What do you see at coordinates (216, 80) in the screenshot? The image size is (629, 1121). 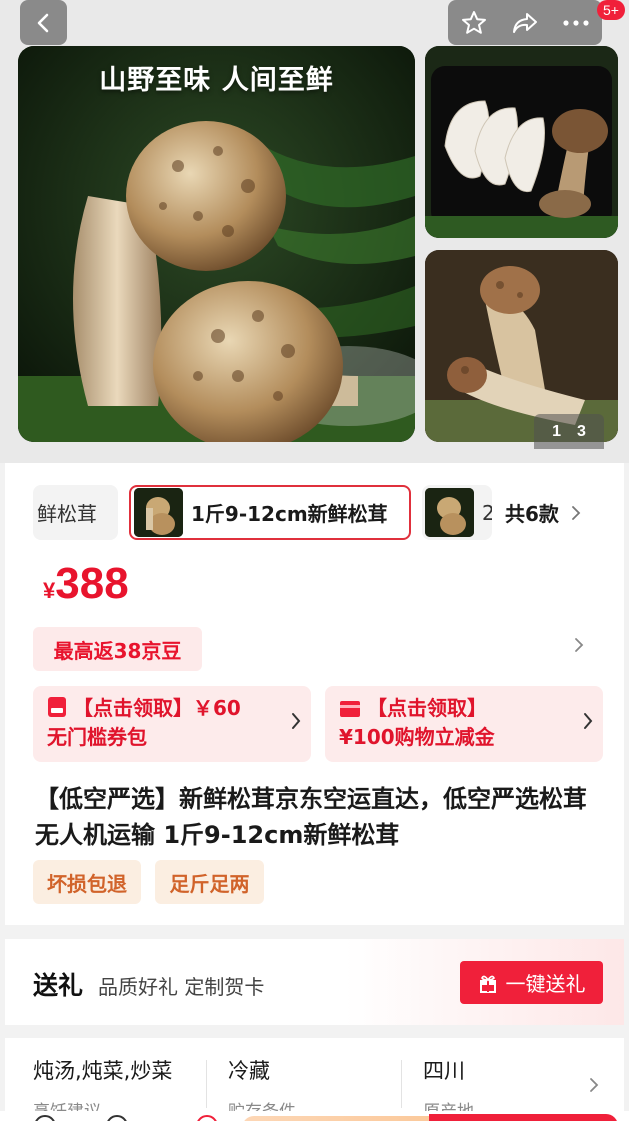 I see `image-slogan: 山野至味 人间至鲜` at bounding box center [216, 80].